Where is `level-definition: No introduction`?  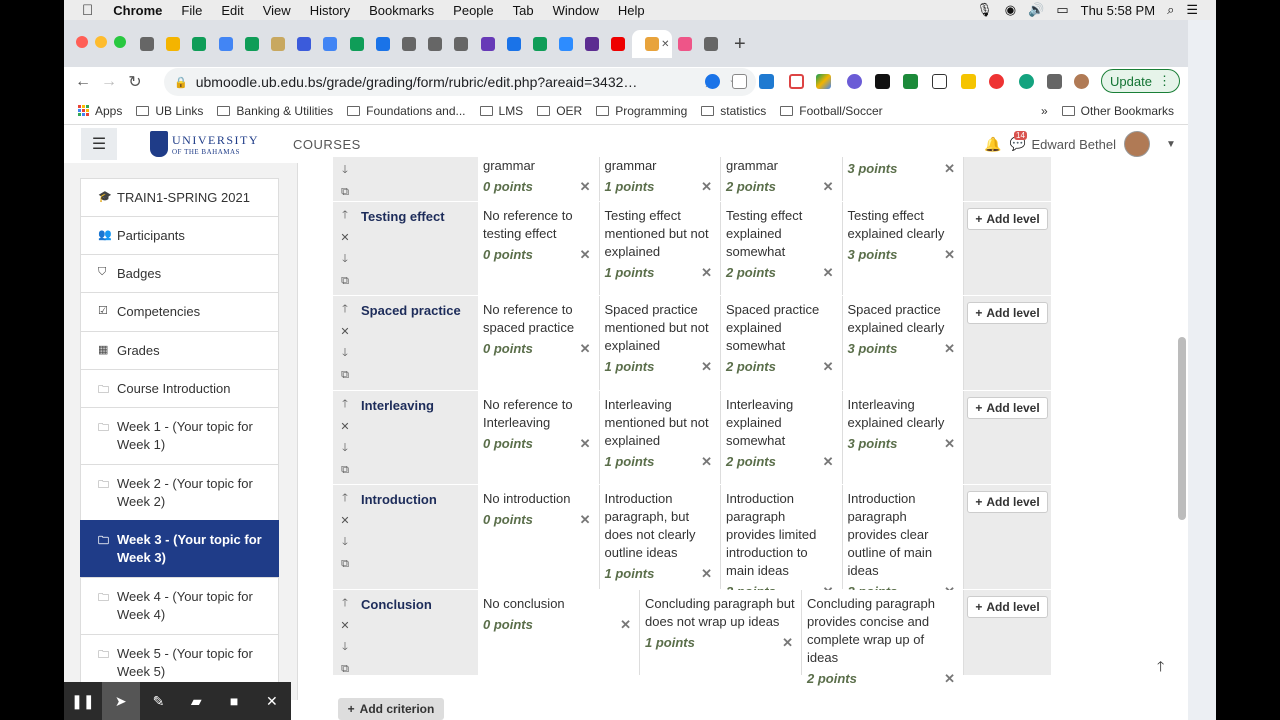 level-definition: No introduction is located at coordinates (538, 499).